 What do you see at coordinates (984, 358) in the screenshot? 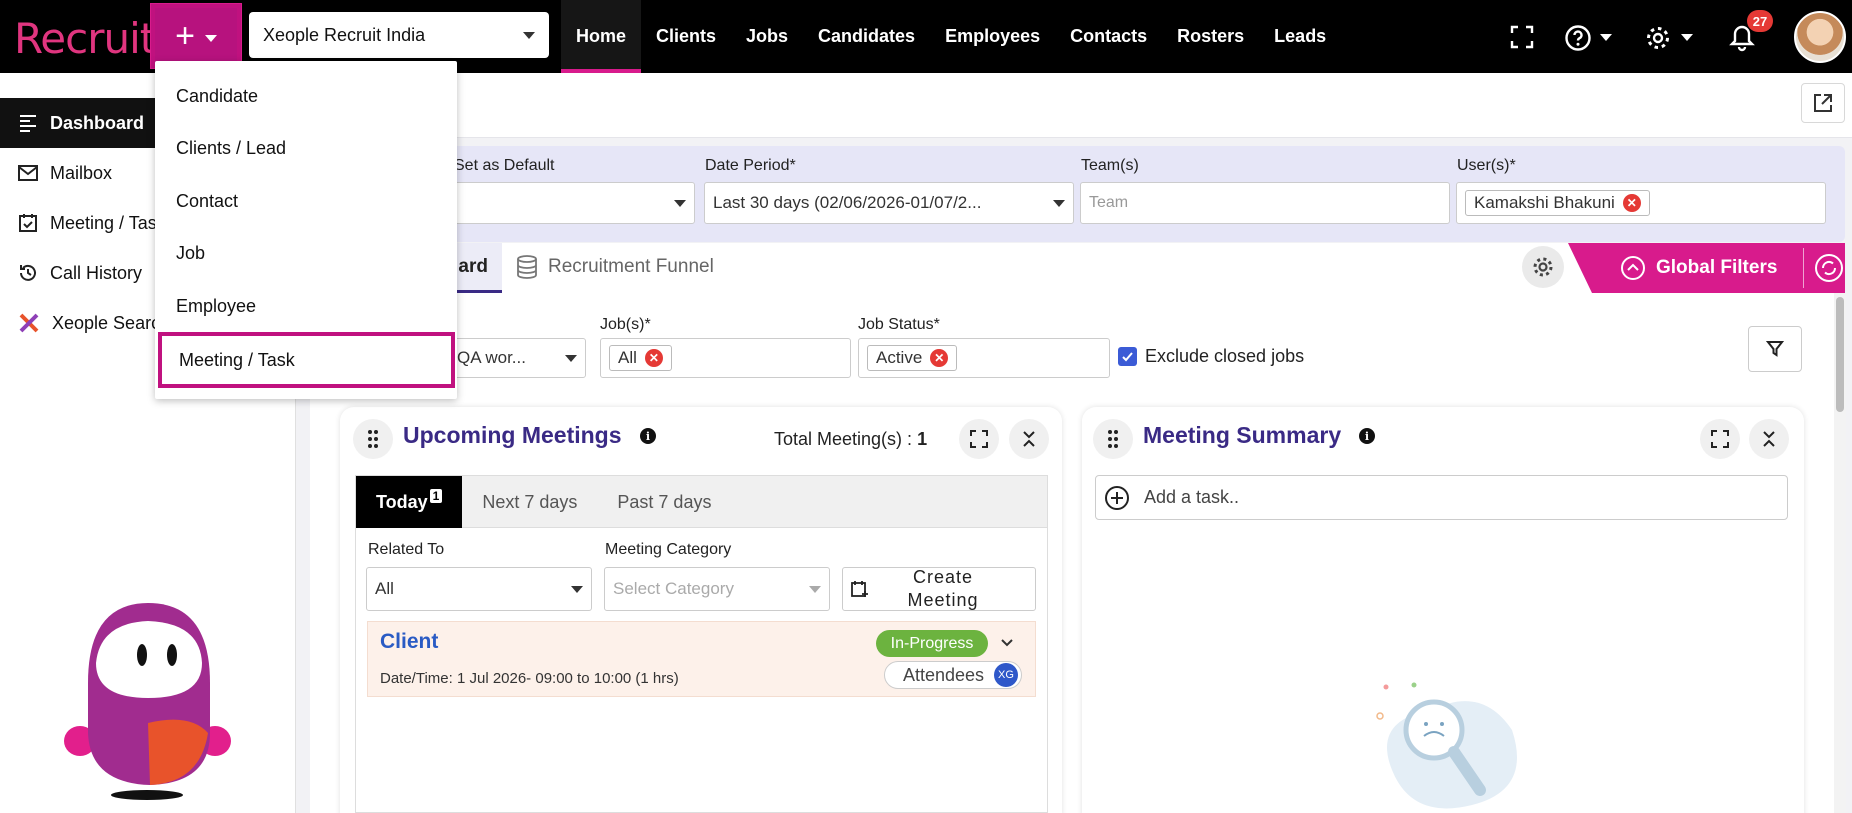
I see `job-status-input: Active ✕` at bounding box center [984, 358].